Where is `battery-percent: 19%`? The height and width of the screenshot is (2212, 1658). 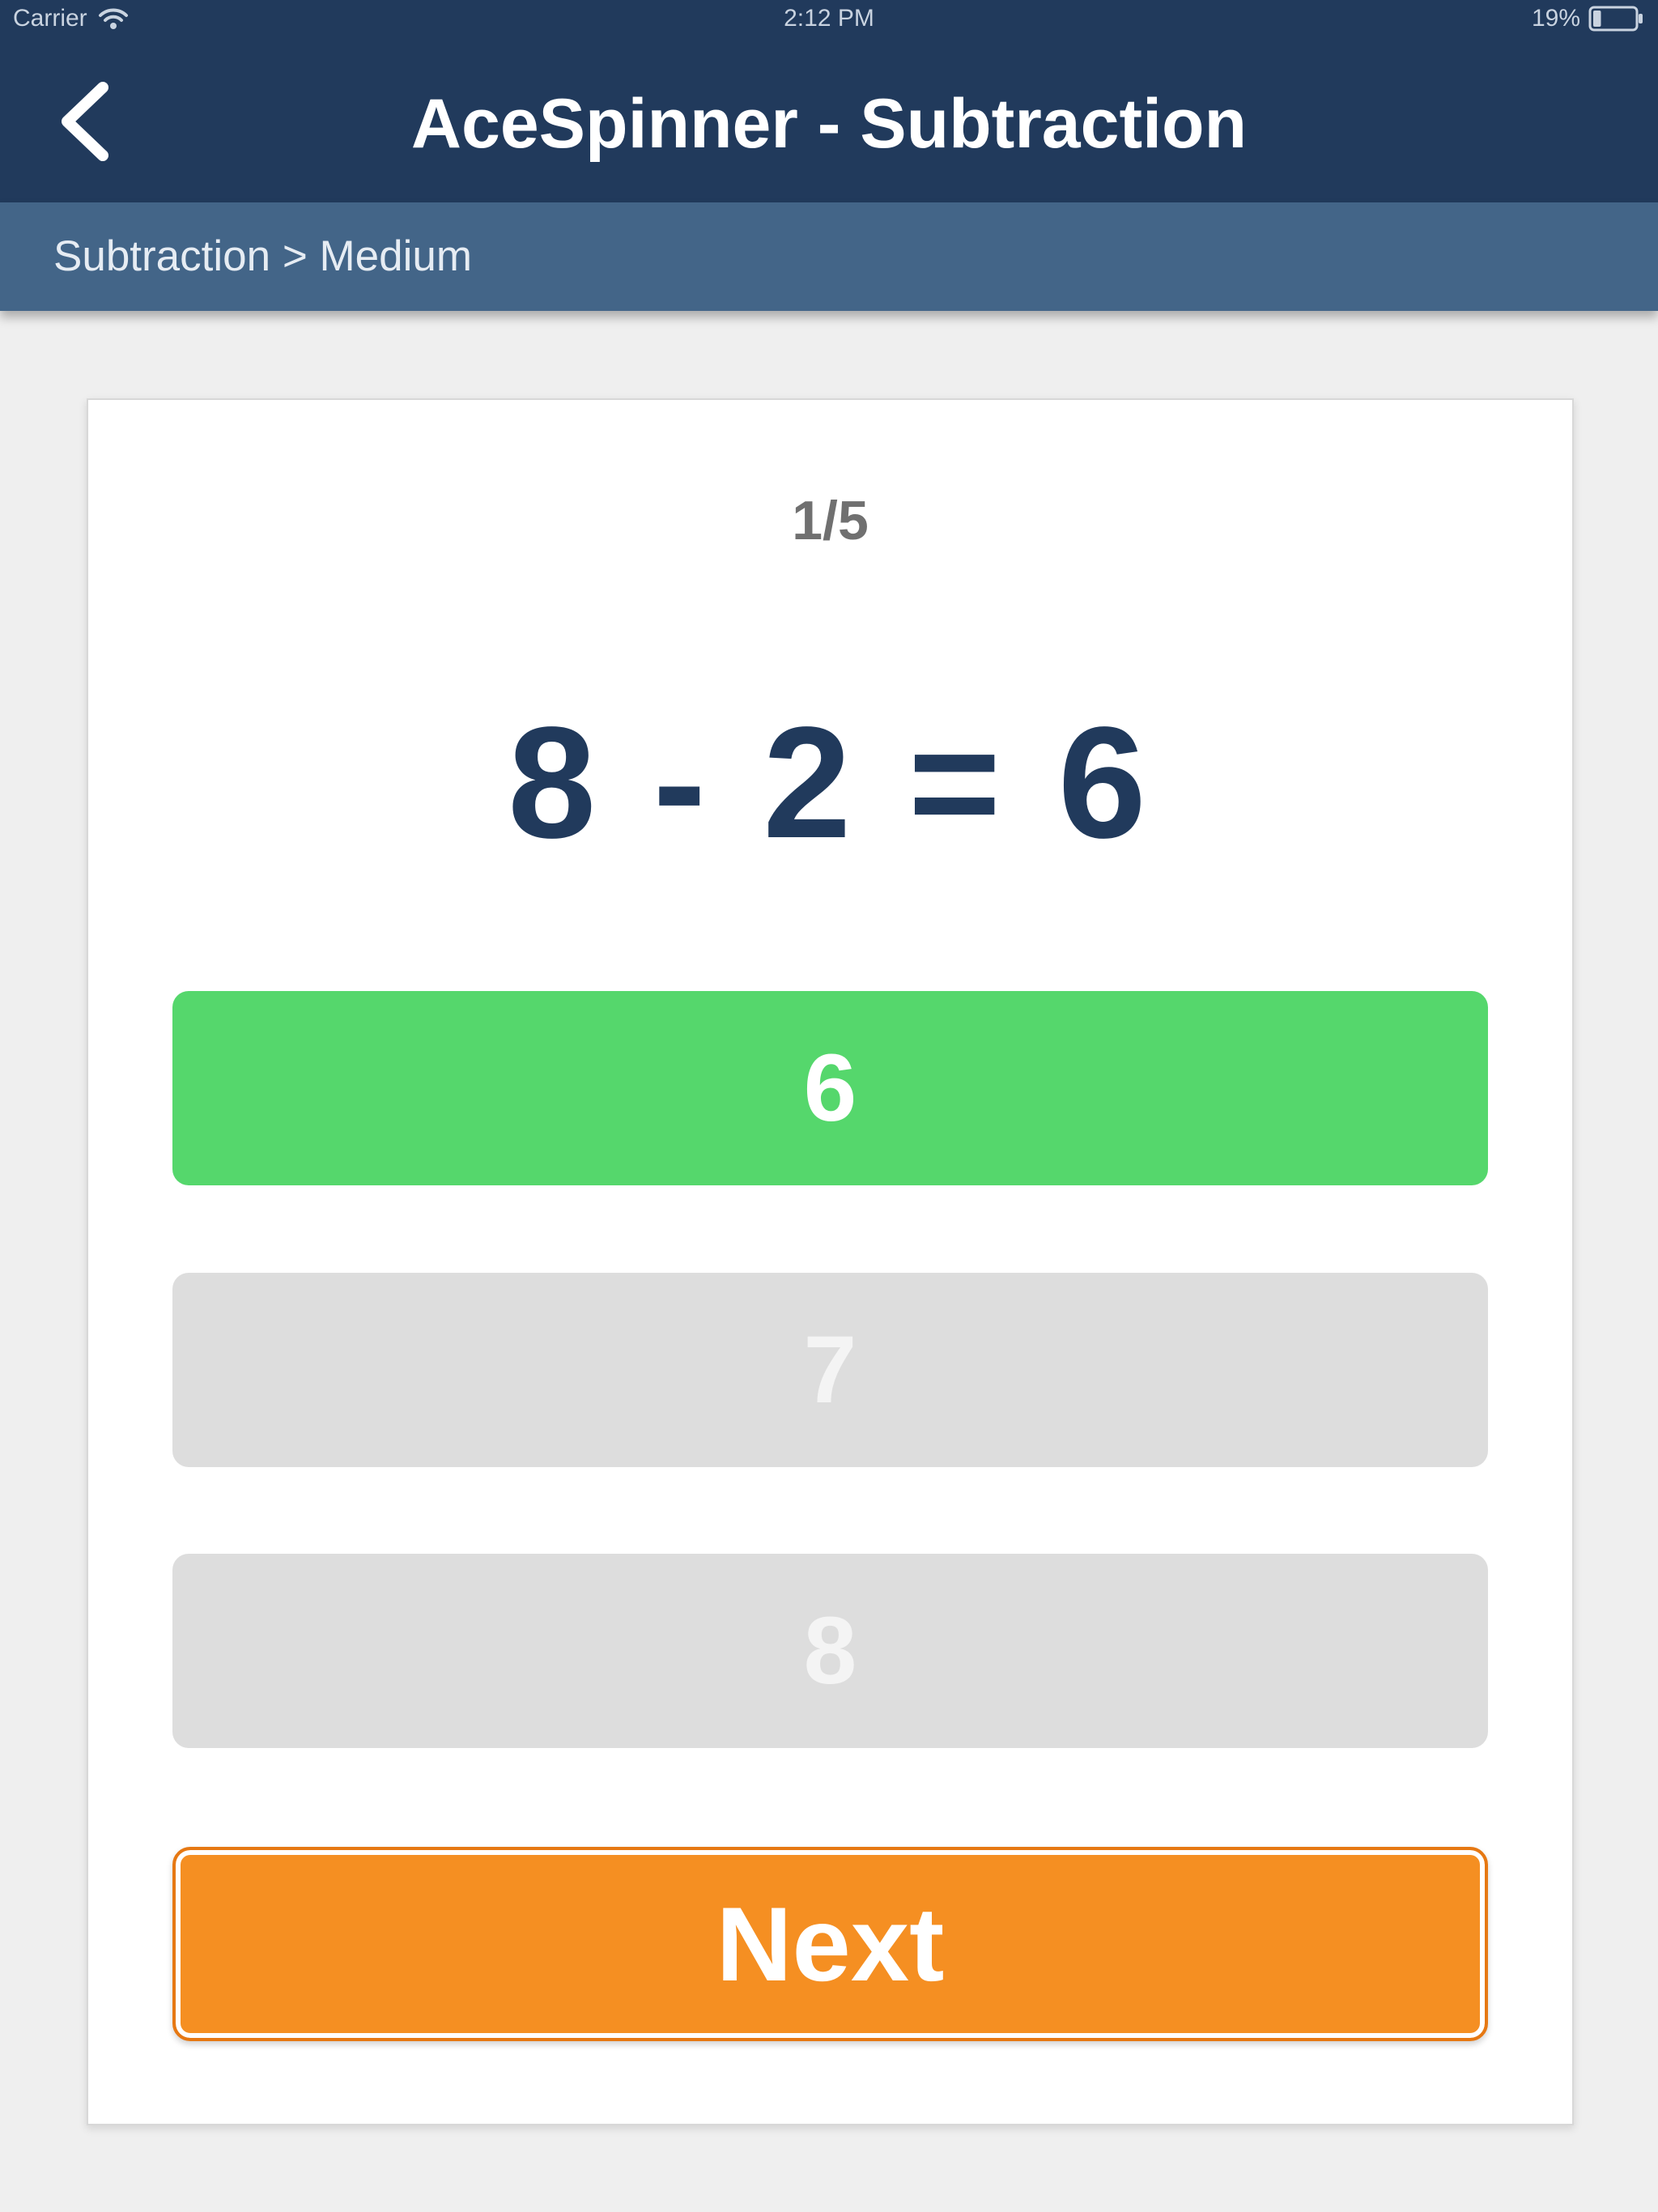
battery-percent: 19% is located at coordinates (1555, 19).